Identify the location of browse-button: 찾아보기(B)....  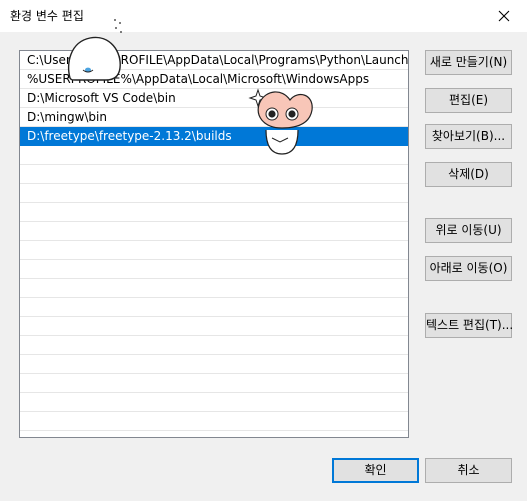
(468, 136).